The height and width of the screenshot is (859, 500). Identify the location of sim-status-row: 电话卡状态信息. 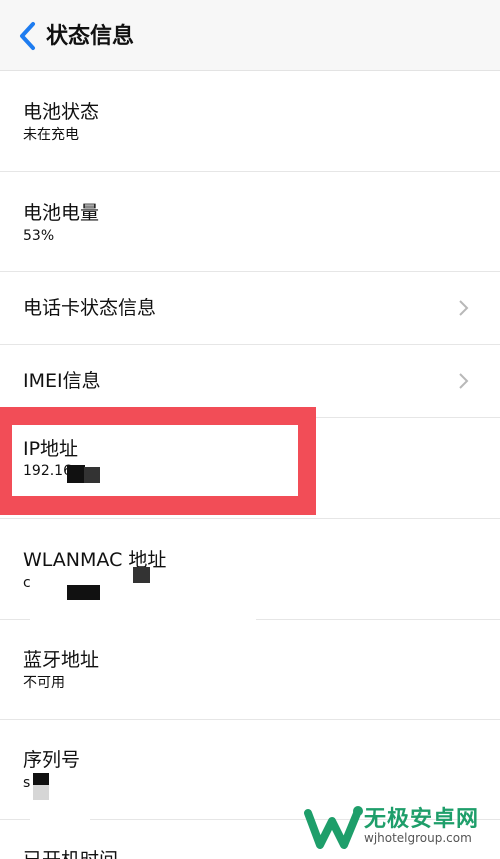
(250, 308).